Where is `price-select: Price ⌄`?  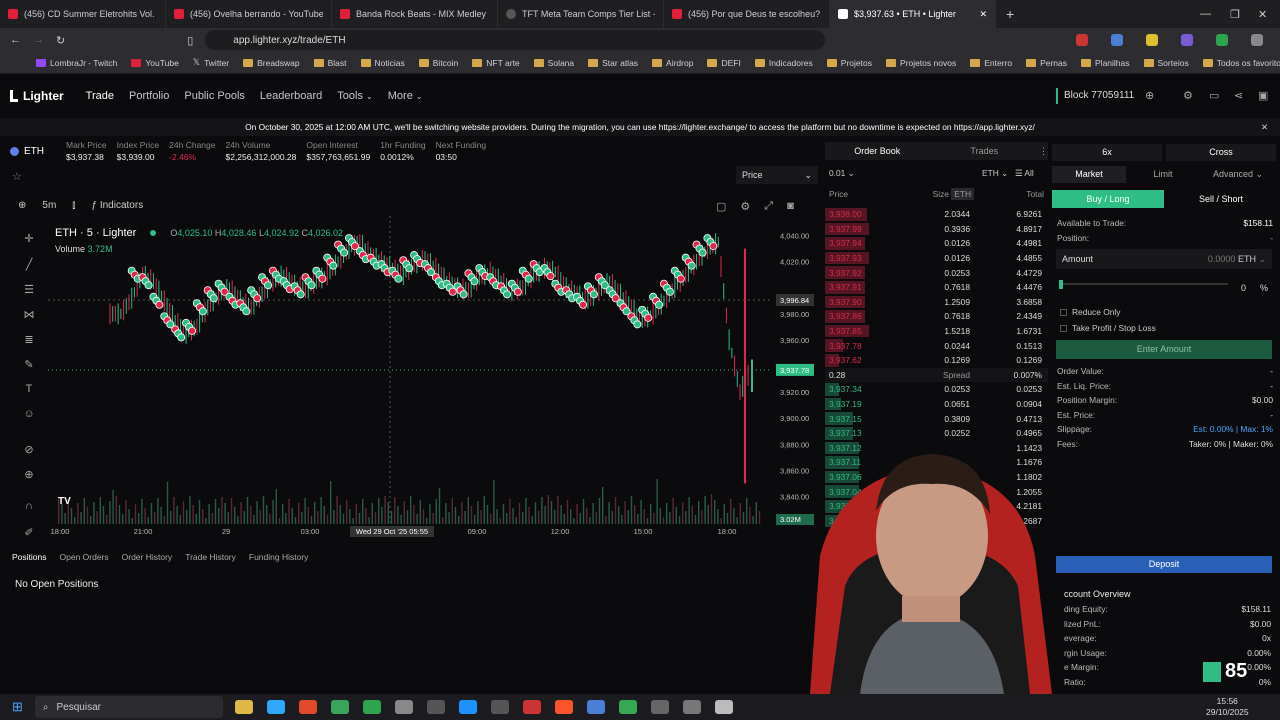 price-select: Price ⌄ is located at coordinates (777, 175).